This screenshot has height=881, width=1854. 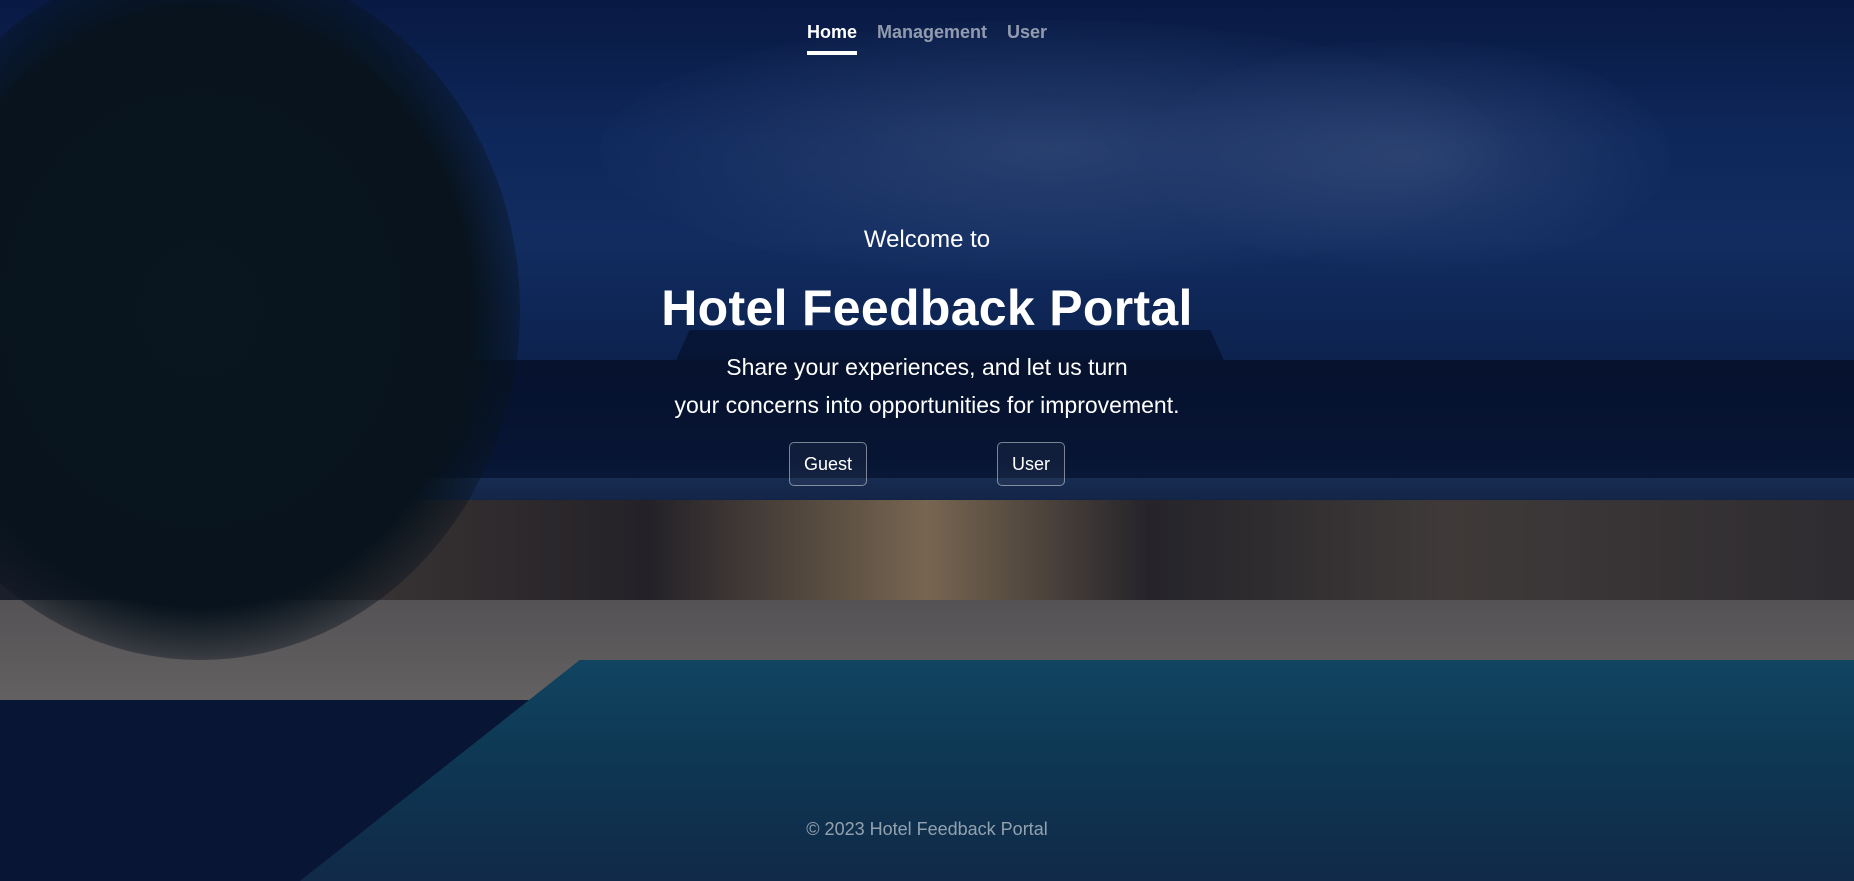 I want to click on top-nav: Home Management User, so click(x=927, y=38).